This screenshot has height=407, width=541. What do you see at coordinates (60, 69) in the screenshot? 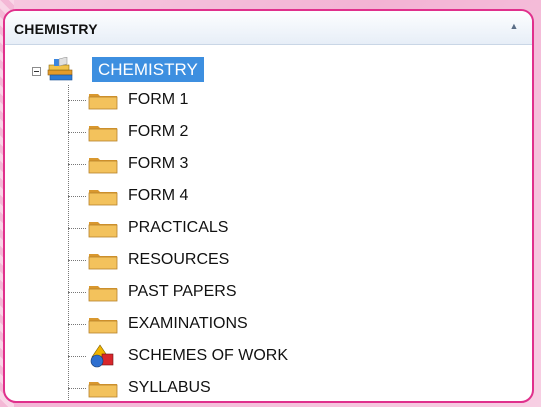
I see `books-icon` at bounding box center [60, 69].